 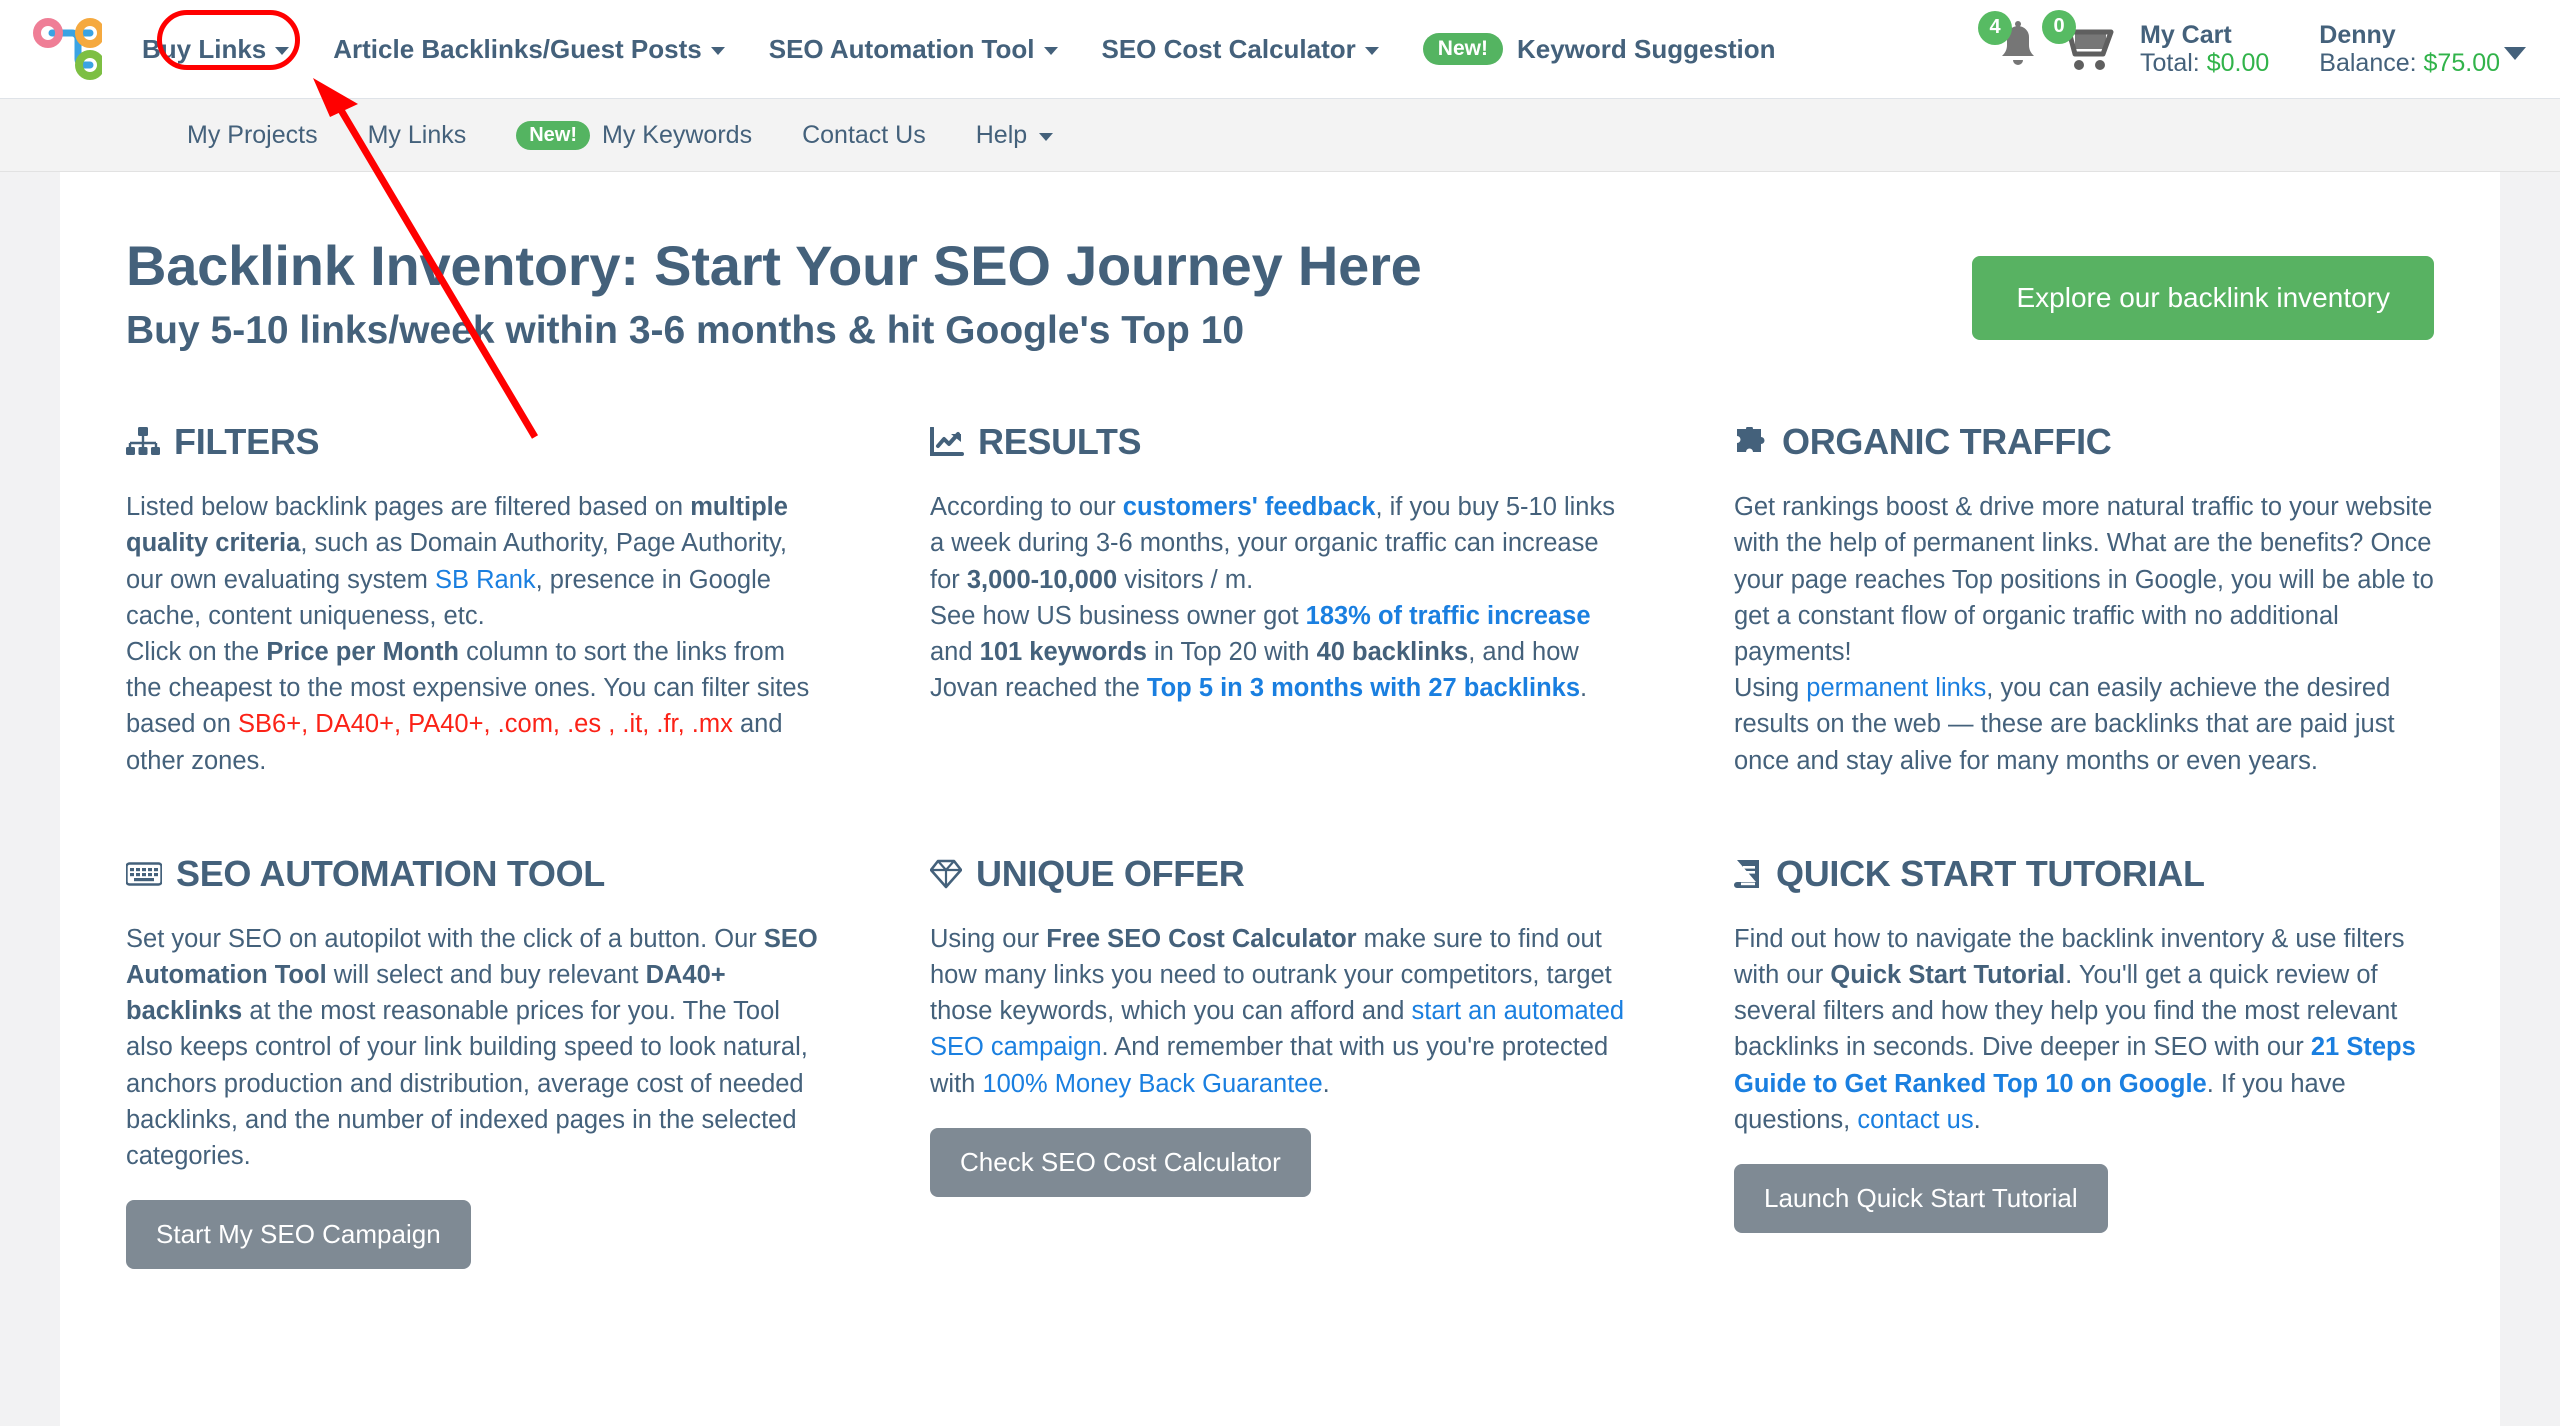 I want to click on cart-total-value: $0.00, so click(x=2238, y=63).